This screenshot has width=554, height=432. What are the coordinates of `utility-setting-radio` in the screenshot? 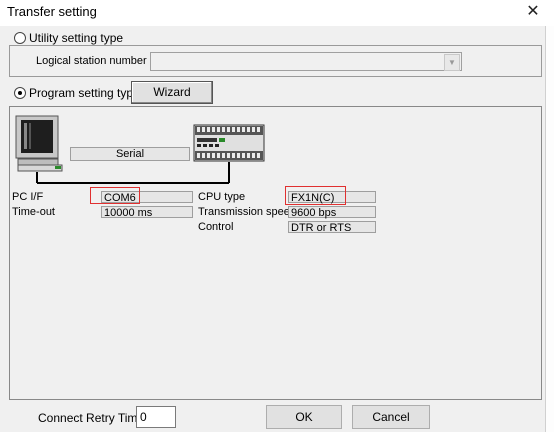 It's located at (20, 38).